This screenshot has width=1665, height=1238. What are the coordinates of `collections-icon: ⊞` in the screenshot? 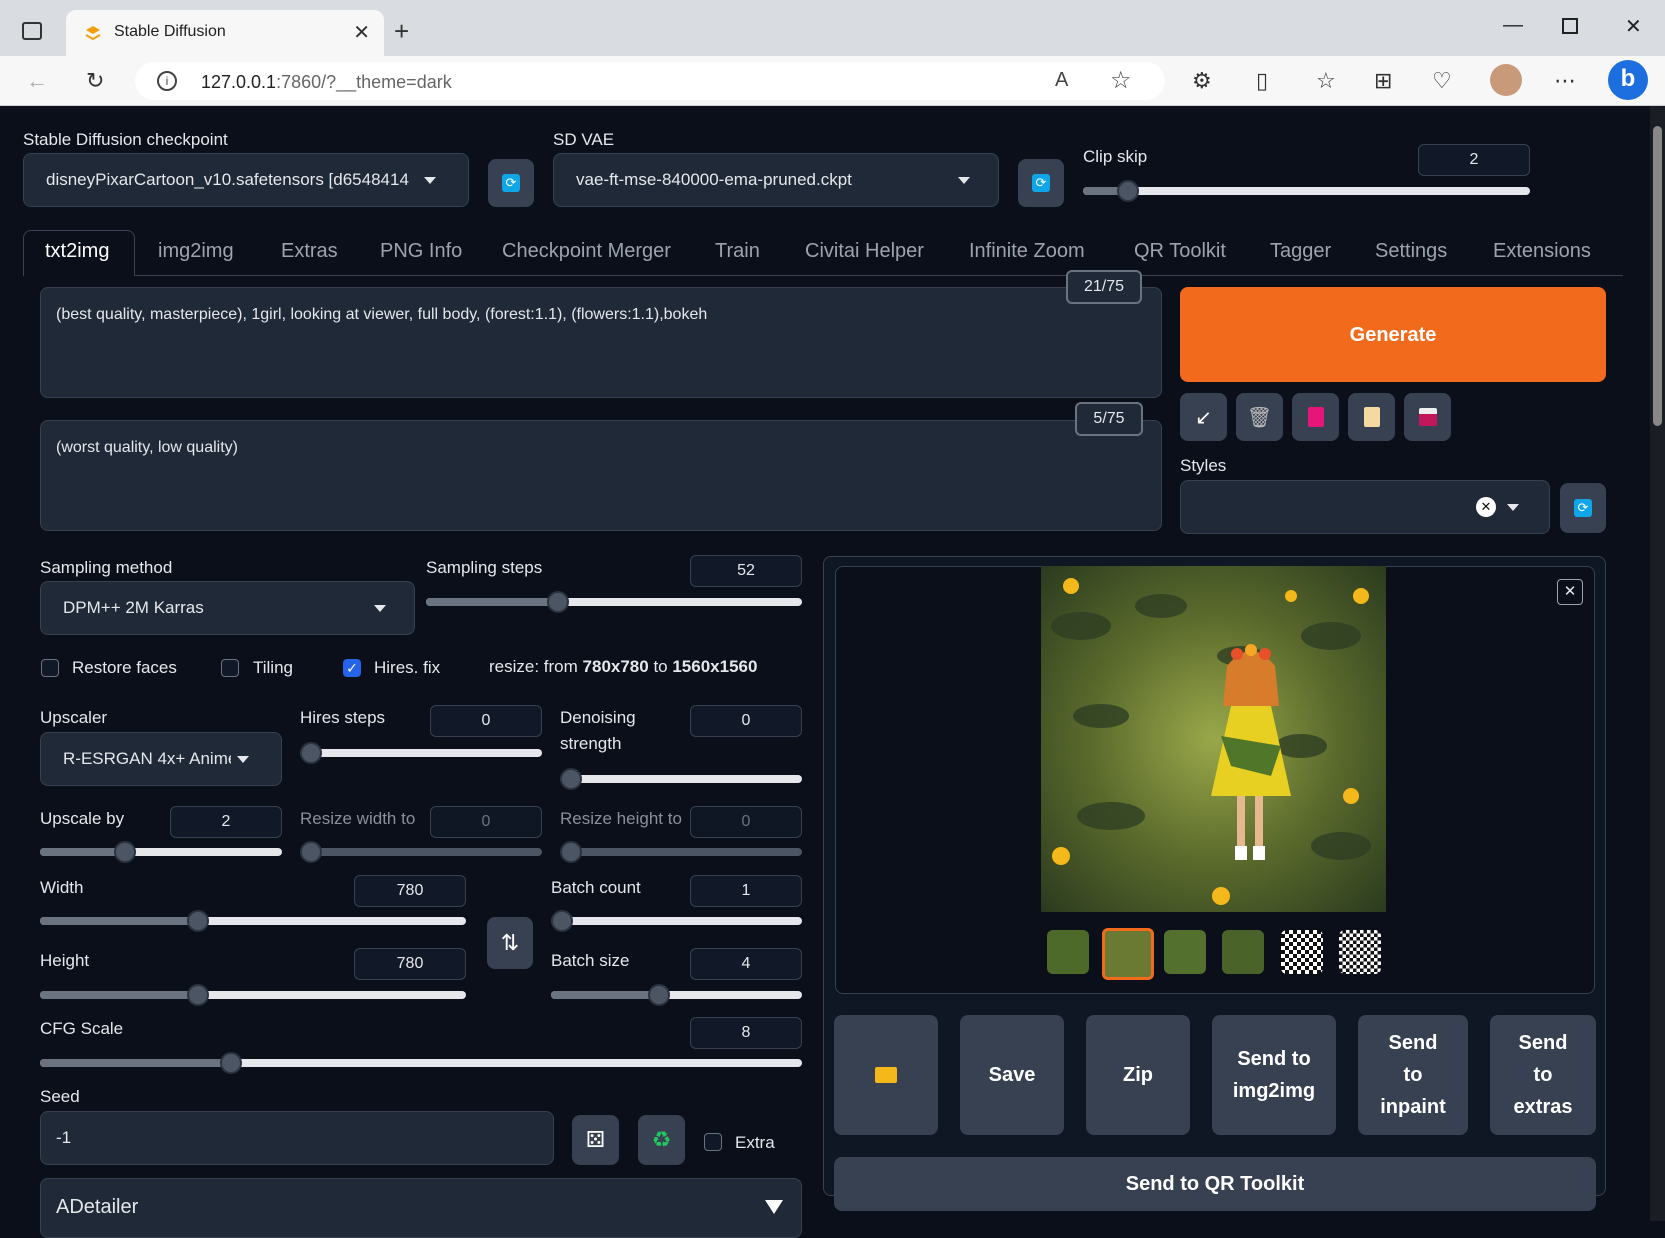 It's located at (1383, 81).